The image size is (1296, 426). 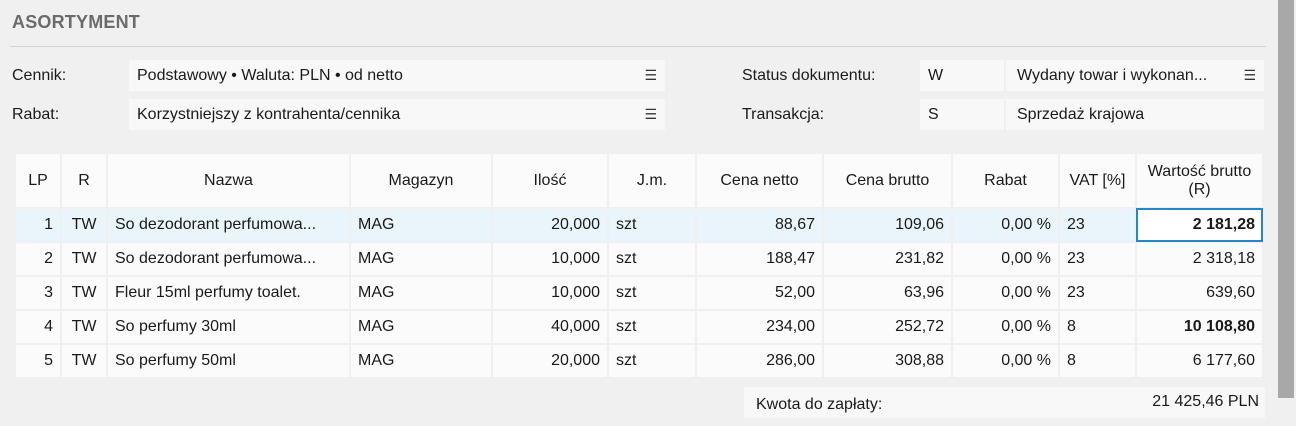 I want to click on cell-cena-brutto: 252,72, so click(x=888, y=327).